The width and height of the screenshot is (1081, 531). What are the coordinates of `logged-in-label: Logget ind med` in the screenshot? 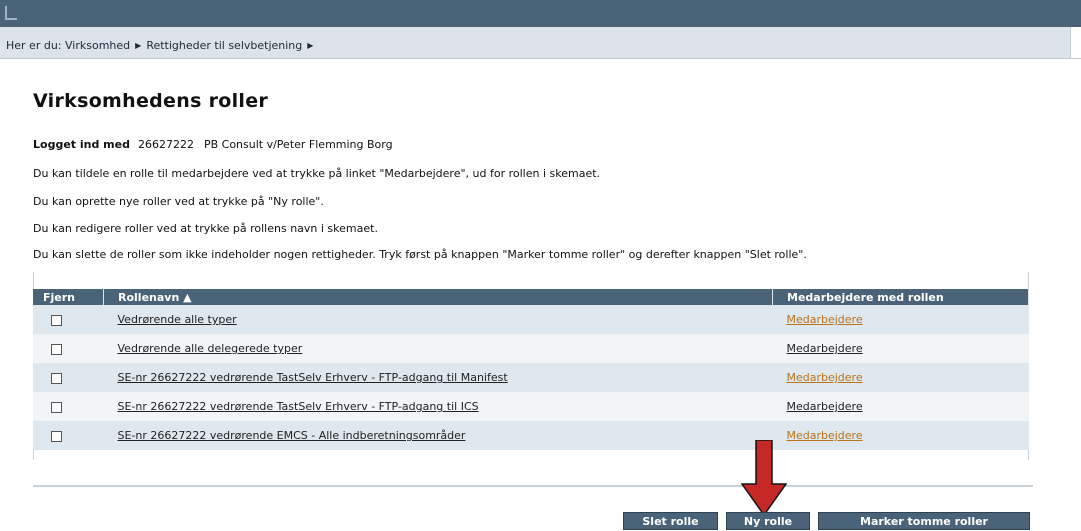 It's located at (81, 144).